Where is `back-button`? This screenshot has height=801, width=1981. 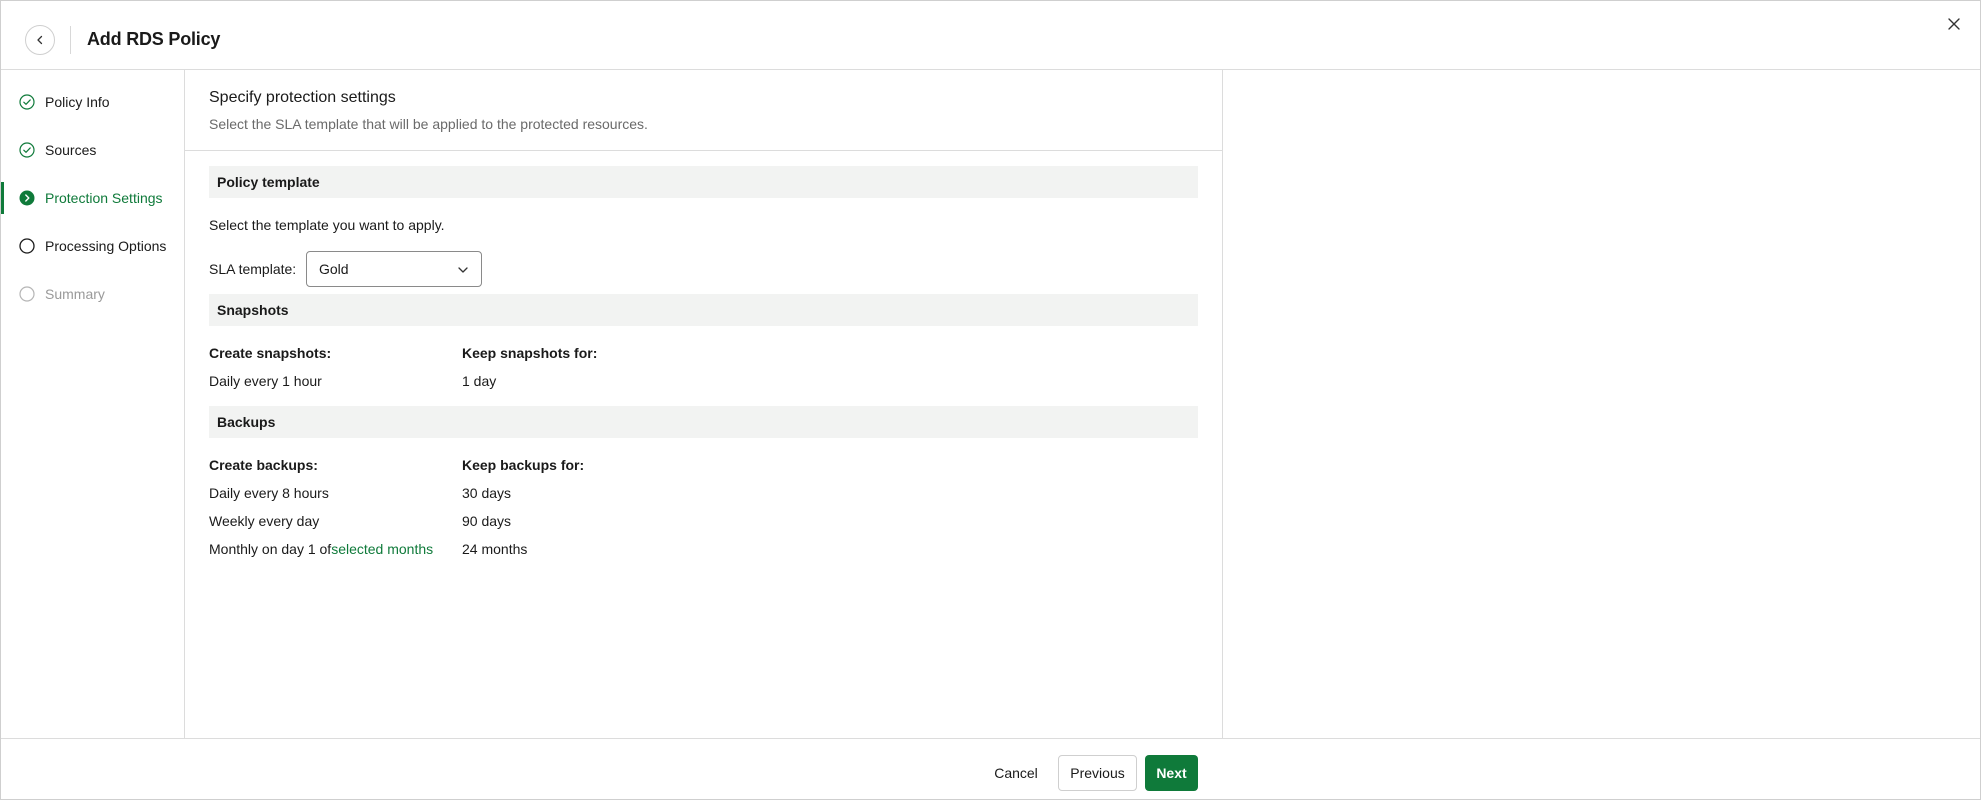
back-button is located at coordinates (40, 40).